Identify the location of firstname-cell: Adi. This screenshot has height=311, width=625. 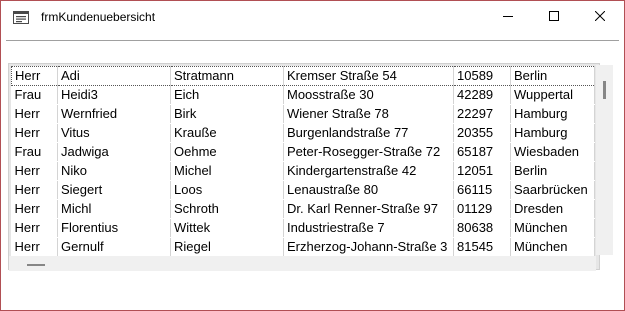
(114, 76).